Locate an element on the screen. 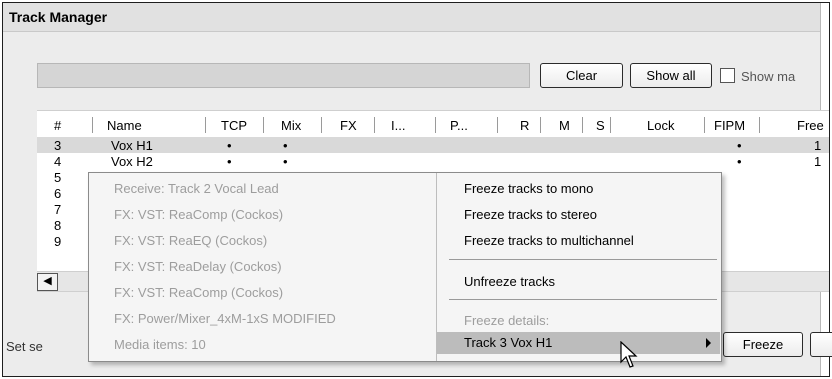 Image resolution: width=832 pixels, height=379 pixels. mouse-cursor-icon is located at coordinates (629, 354).